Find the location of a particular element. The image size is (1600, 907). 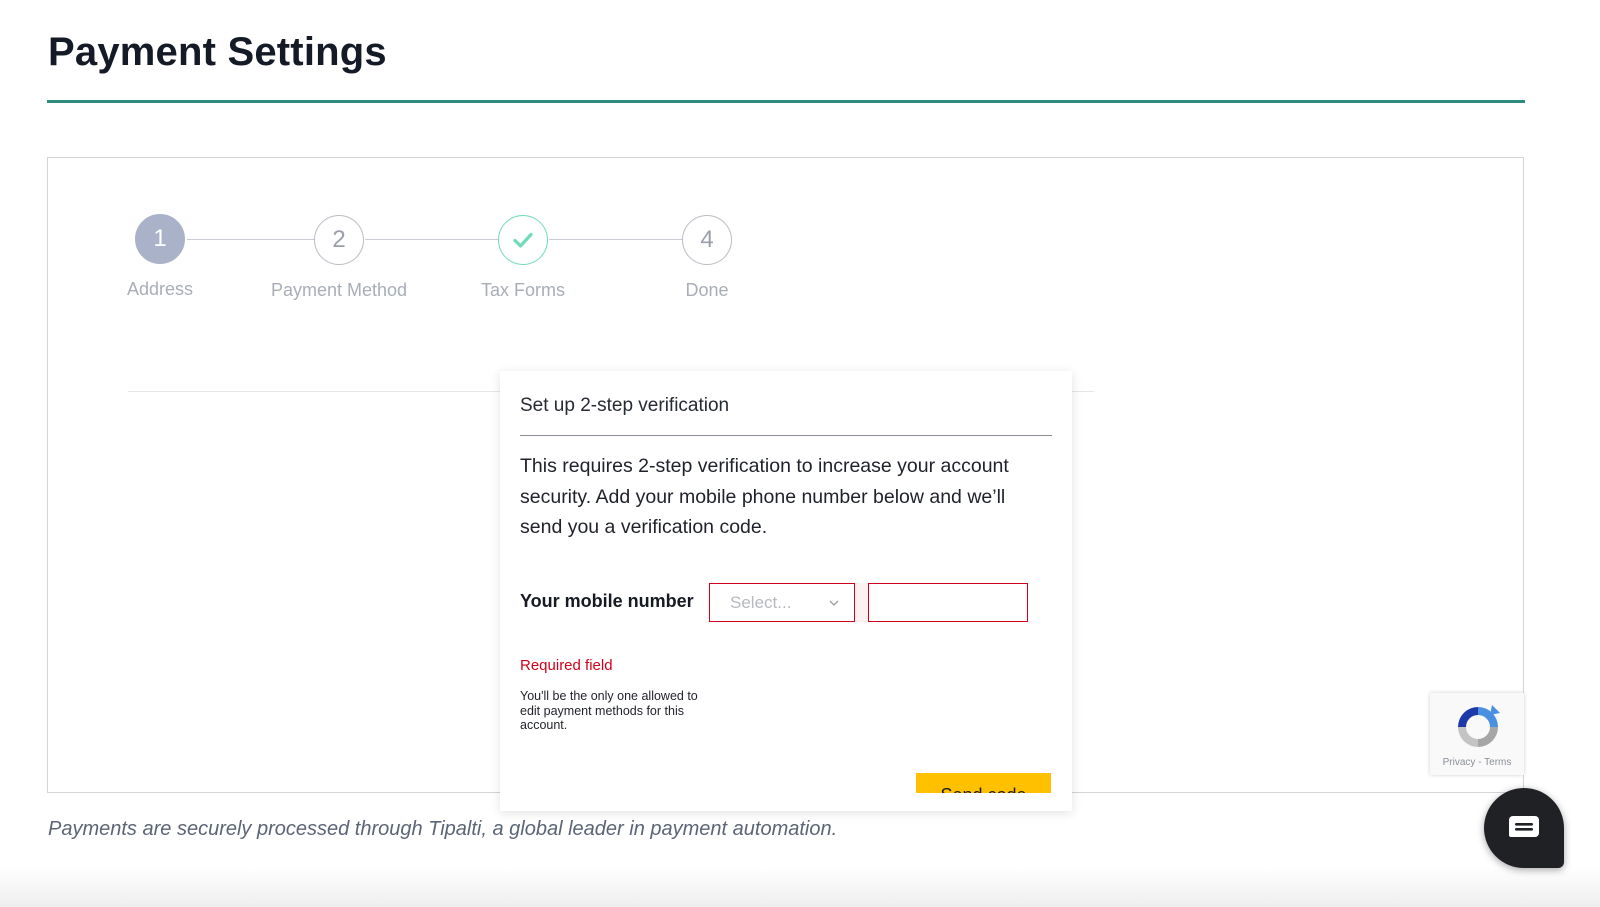

recaptcha-privacy-link: Privacy is located at coordinates (1459, 762).